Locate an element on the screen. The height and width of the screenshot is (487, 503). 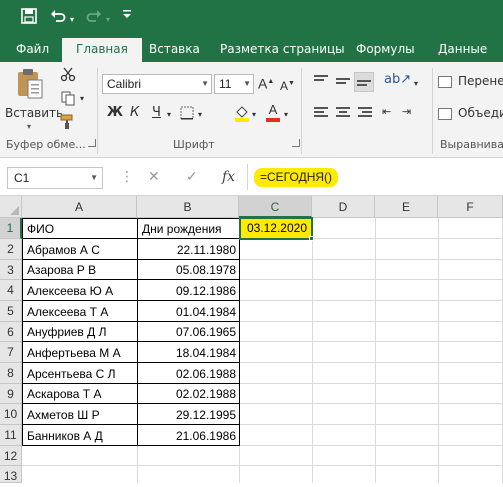
format-painter-icon is located at coordinates (68, 123).